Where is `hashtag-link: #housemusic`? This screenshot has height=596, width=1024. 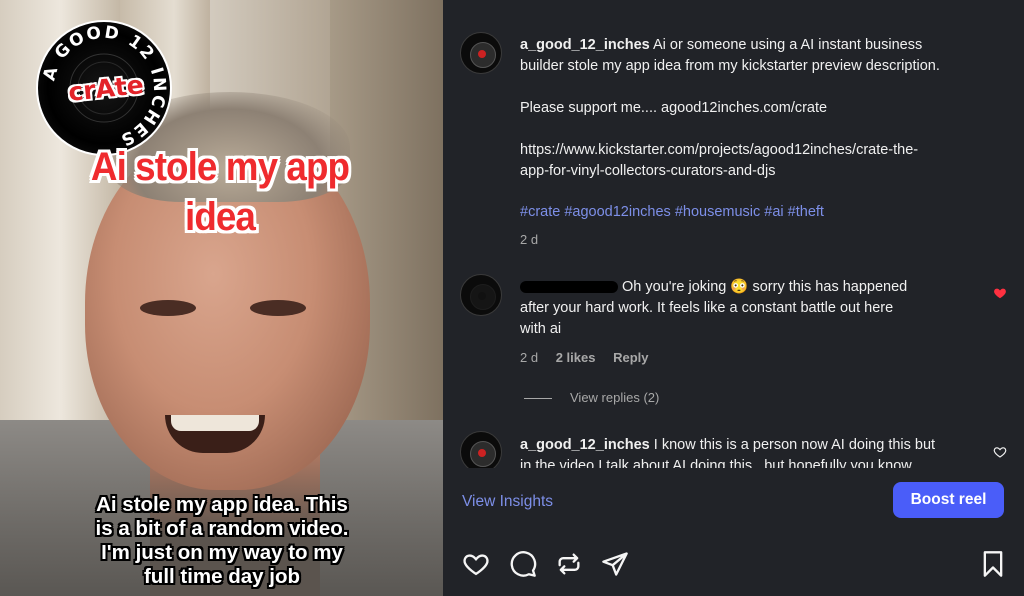
hashtag-link: #housemusic is located at coordinates (717, 212).